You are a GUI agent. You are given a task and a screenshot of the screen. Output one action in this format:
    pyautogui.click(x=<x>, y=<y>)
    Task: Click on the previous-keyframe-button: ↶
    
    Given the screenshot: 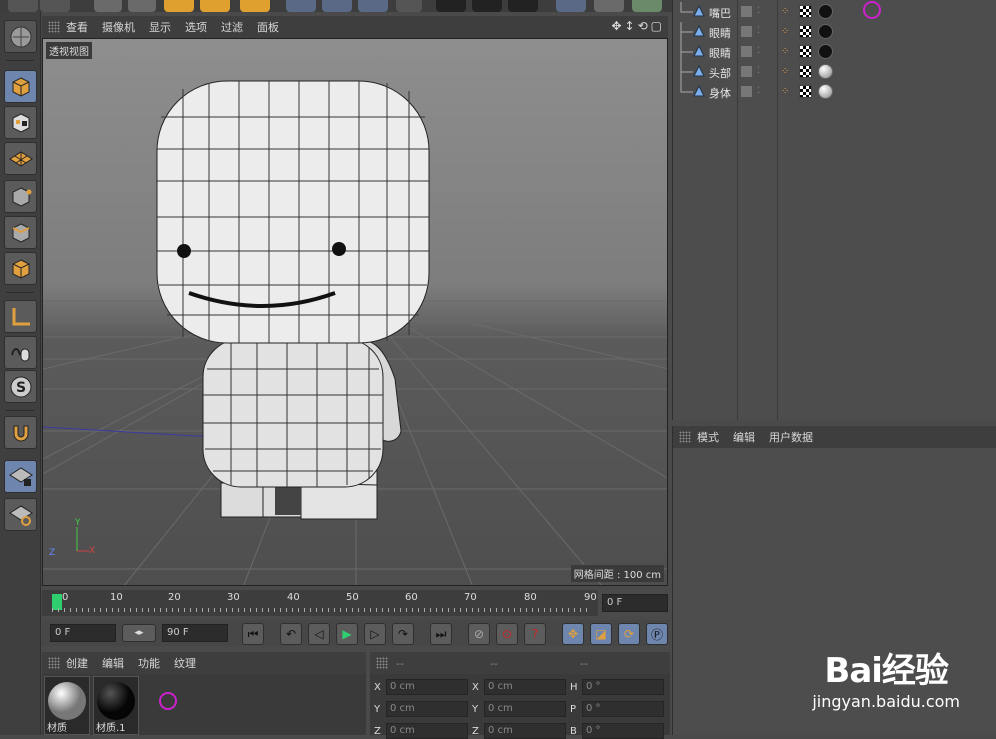 What is the action you would take?
    pyautogui.click(x=291, y=634)
    